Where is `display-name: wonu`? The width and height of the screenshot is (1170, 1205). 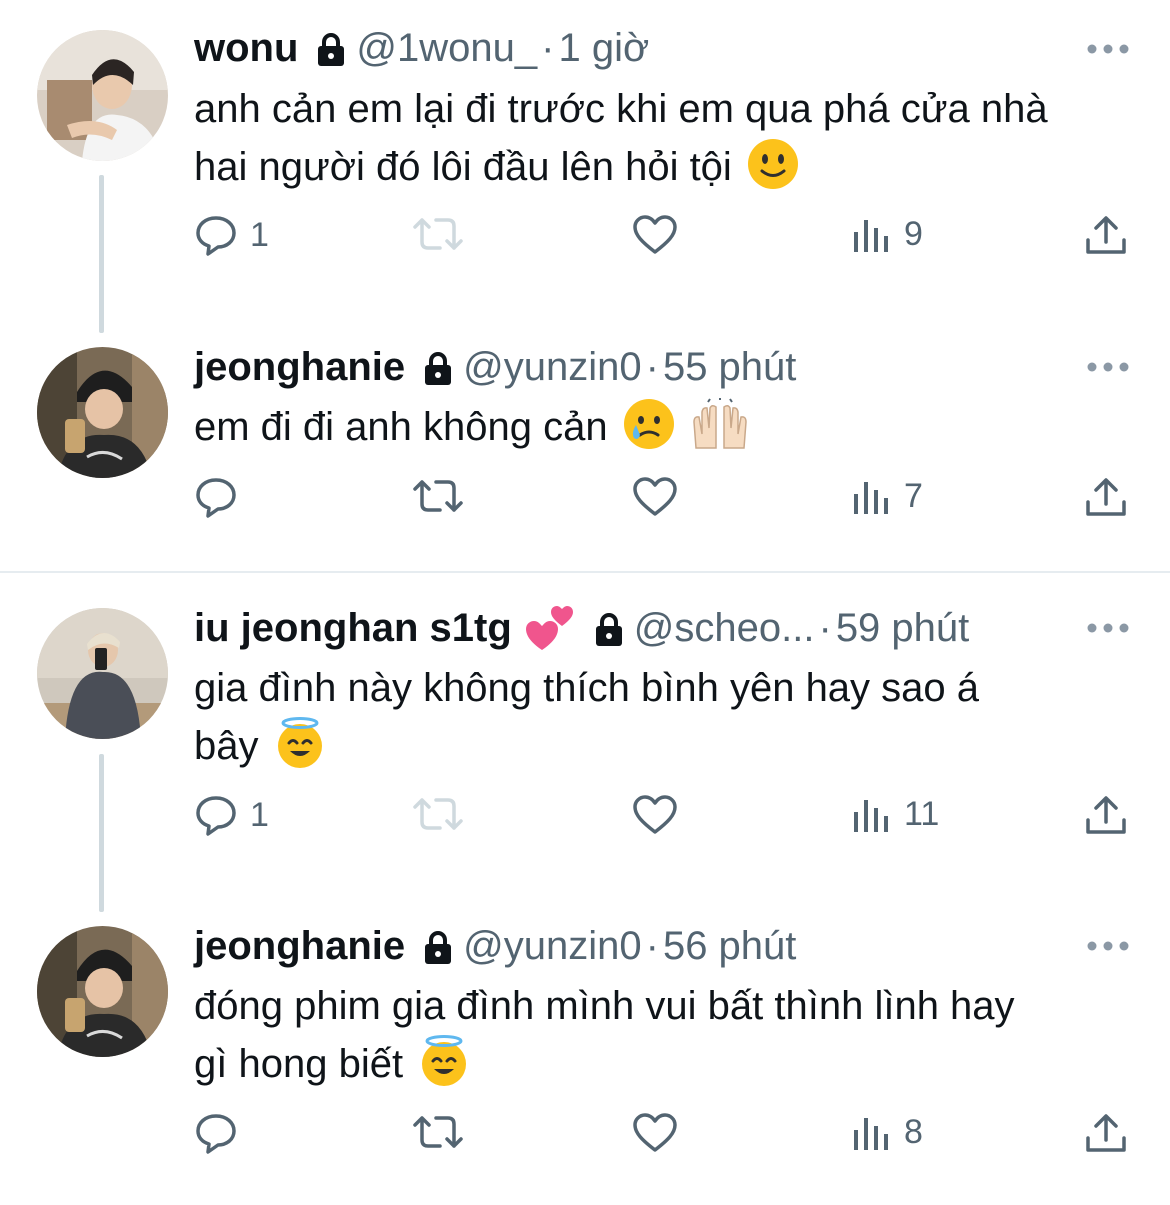
display-name: wonu is located at coordinates (246, 48).